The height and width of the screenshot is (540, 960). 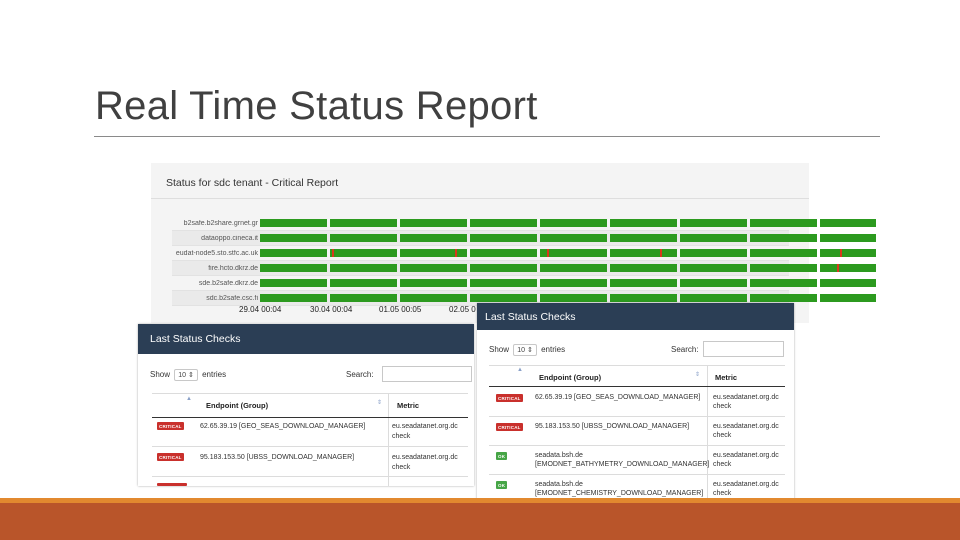 What do you see at coordinates (228, 283) in the screenshot?
I see `host-label: sde.b2safe.dkrz.de` at bounding box center [228, 283].